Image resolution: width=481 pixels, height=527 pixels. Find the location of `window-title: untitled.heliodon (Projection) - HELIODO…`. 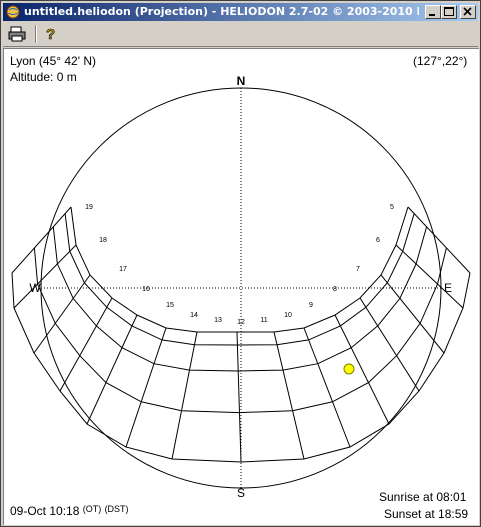

window-title: untitled.heliodon (Projection) - HELIODO… is located at coordinates (221, 11).